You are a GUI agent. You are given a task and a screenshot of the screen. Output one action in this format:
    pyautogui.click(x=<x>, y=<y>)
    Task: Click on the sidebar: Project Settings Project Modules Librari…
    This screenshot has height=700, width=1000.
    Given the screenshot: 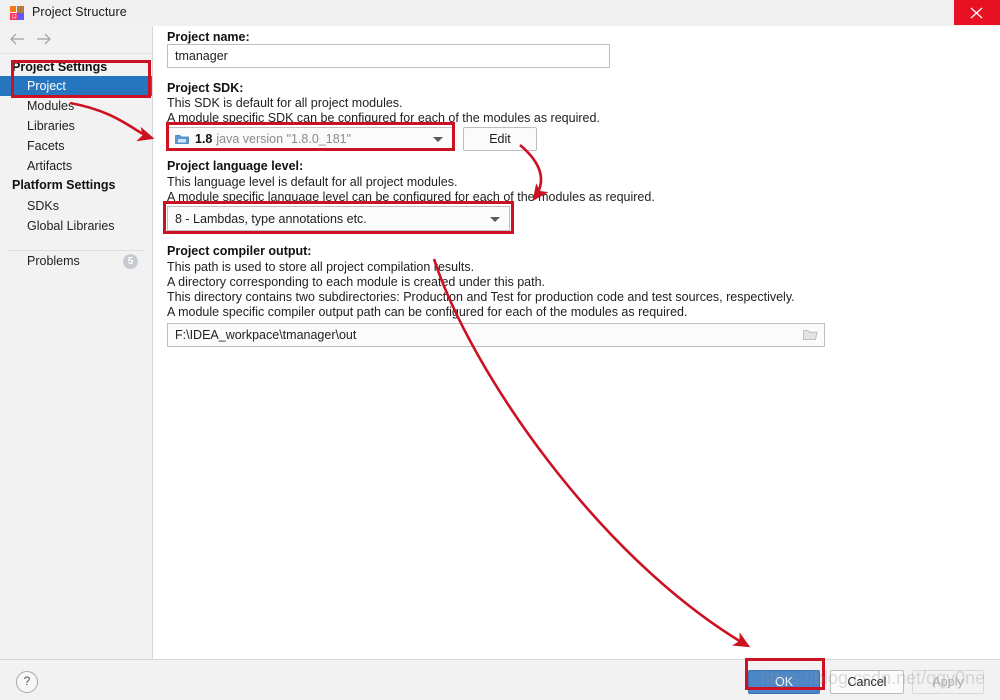 What is the action you would take?
    pyautogui.click(x=76, y=342)
    